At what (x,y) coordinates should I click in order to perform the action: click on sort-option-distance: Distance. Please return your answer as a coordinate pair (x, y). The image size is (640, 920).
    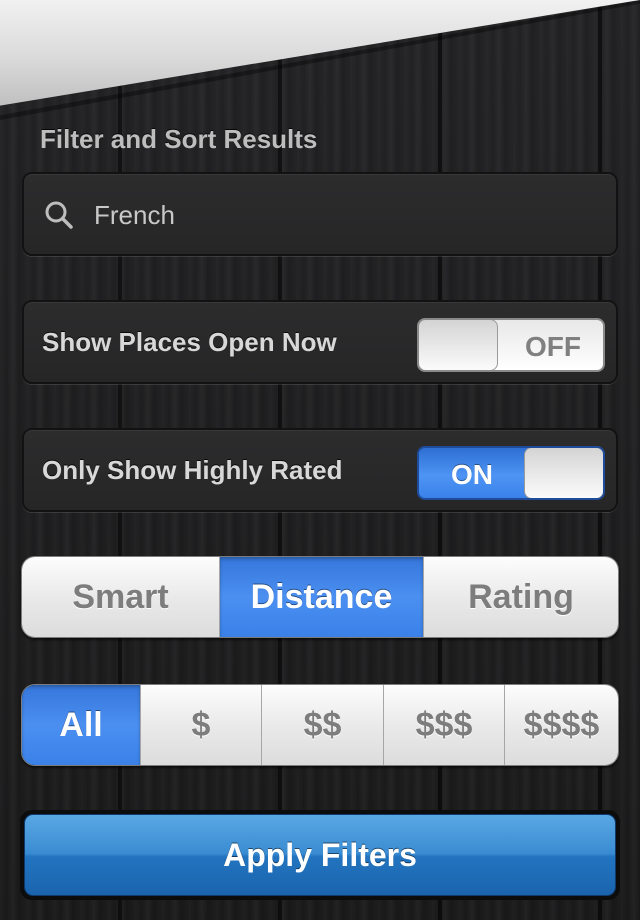
    Looking at the image, I should click on (321, 597).